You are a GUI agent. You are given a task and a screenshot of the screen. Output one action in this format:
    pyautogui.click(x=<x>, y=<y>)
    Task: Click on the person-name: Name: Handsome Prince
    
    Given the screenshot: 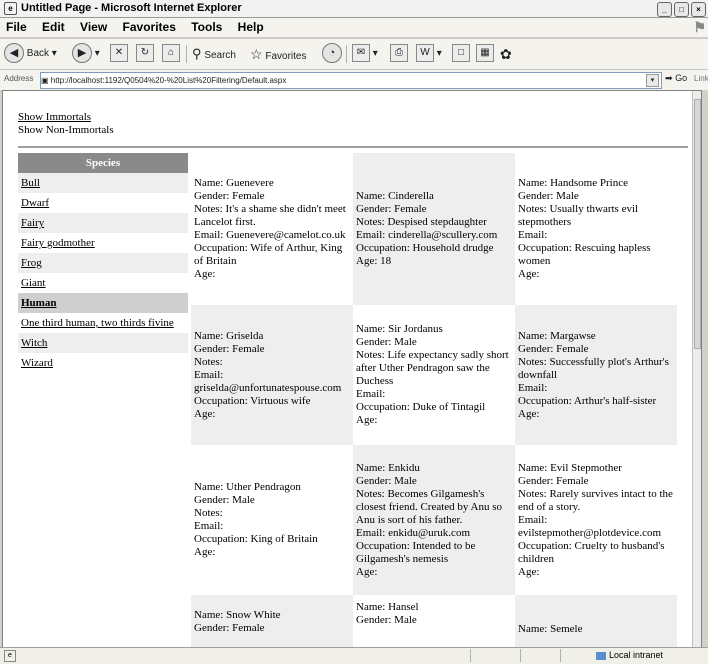 What is the action you would take?
    pyautogui.click(x=573, y=183)
    